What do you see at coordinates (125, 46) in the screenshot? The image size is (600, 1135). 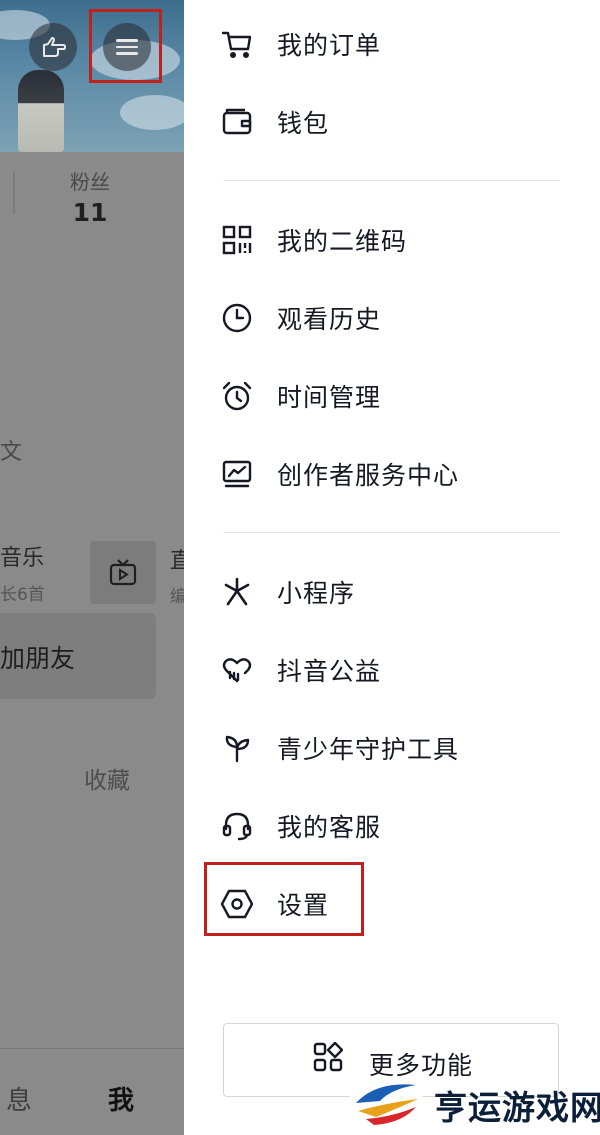 I see `menu-button-highlight-box` at bounding box center [125, 46].